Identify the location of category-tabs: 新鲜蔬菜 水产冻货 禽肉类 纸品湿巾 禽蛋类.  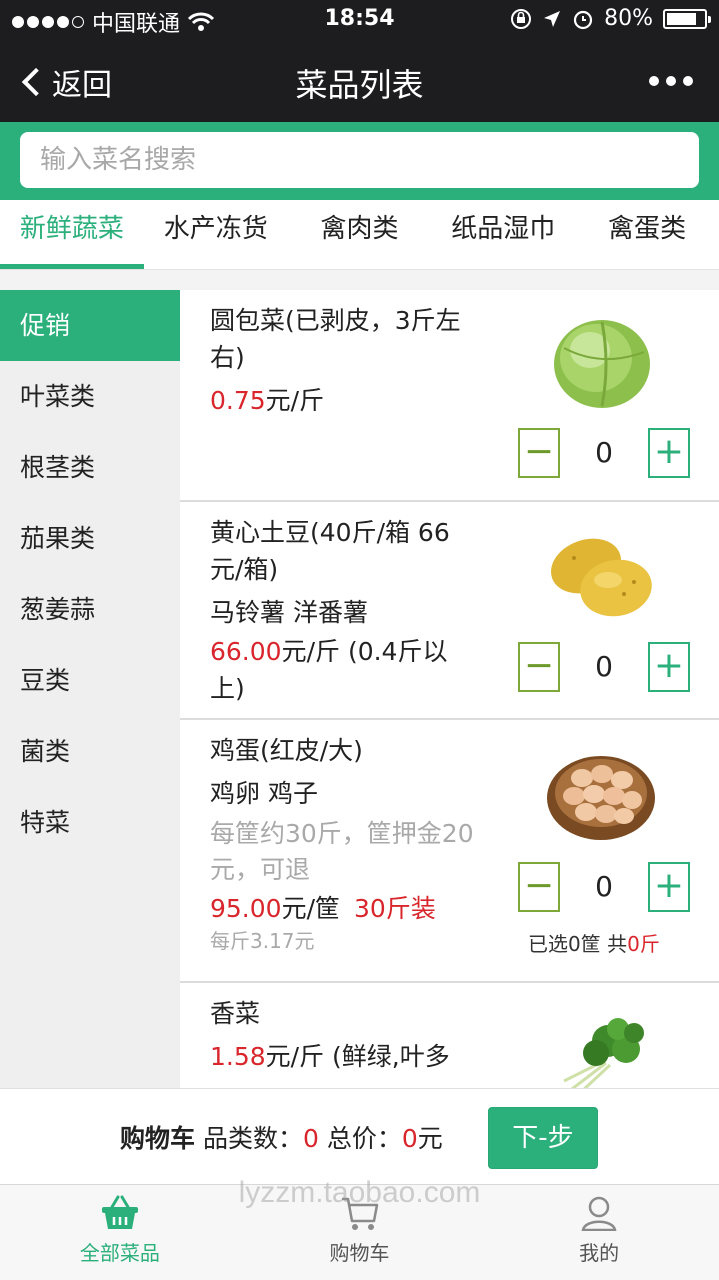
(359, 235).